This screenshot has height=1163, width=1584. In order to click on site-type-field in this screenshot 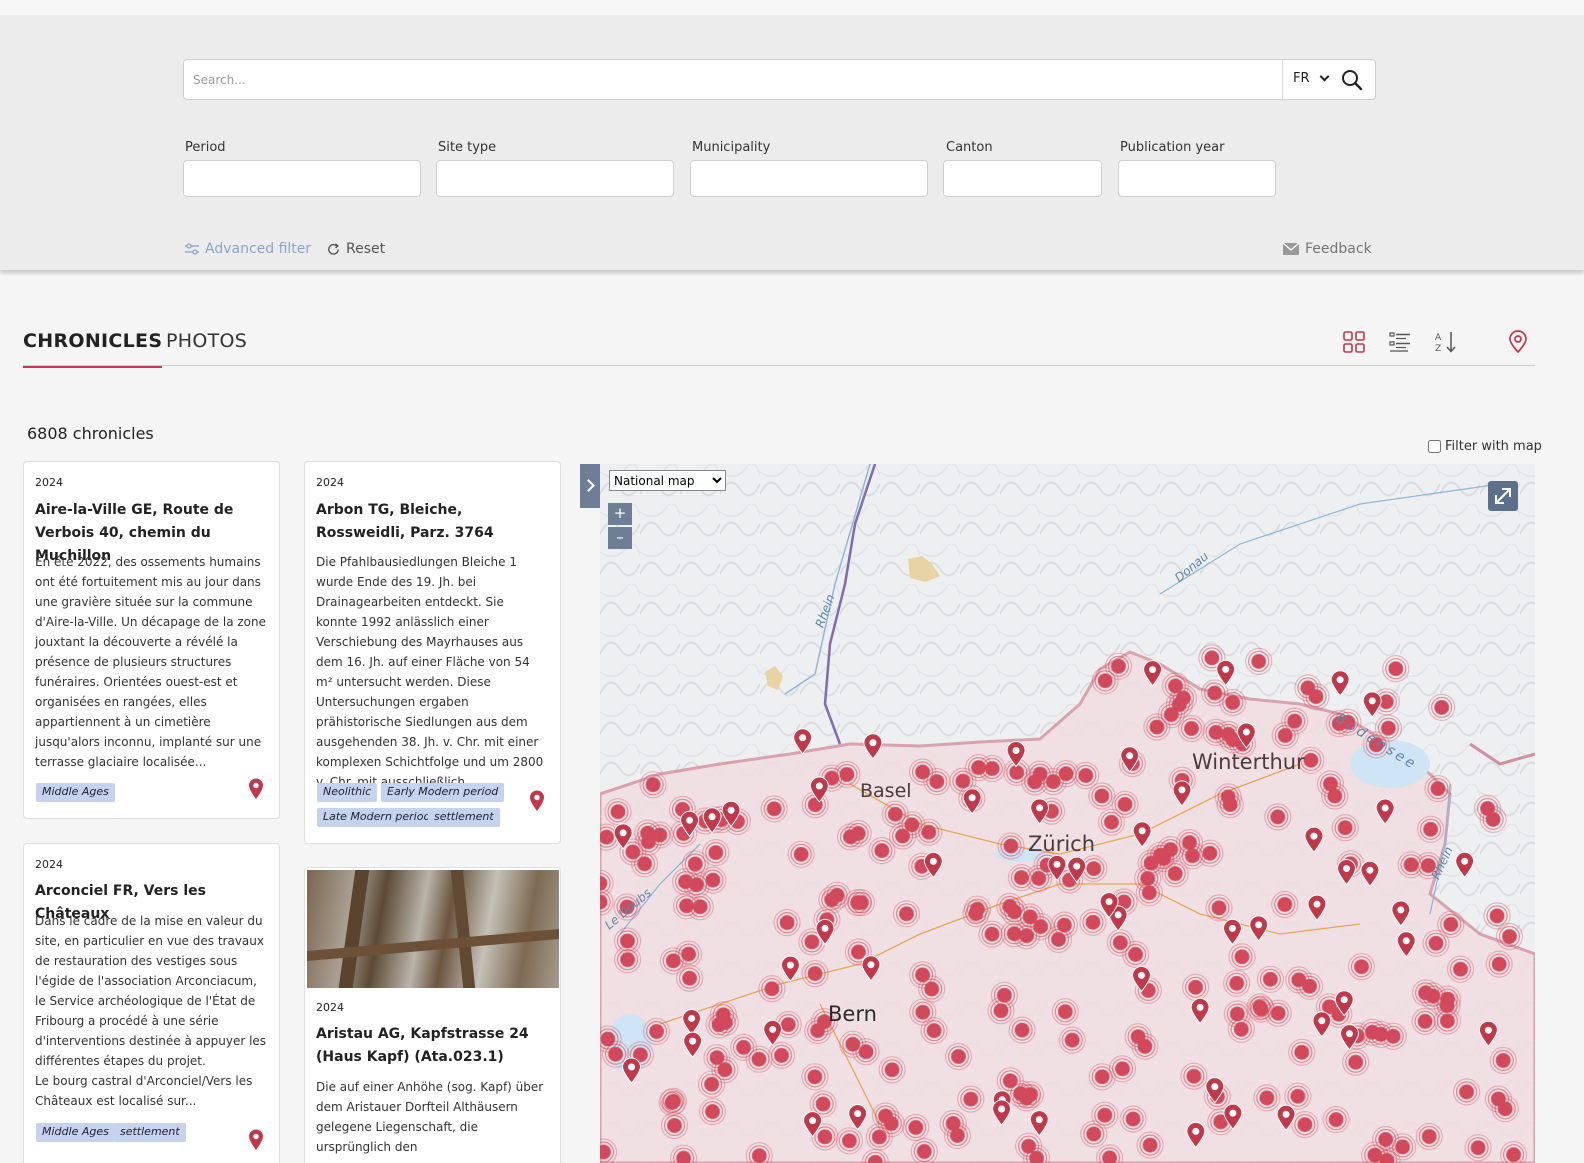, I will do `click(555, 178)`.